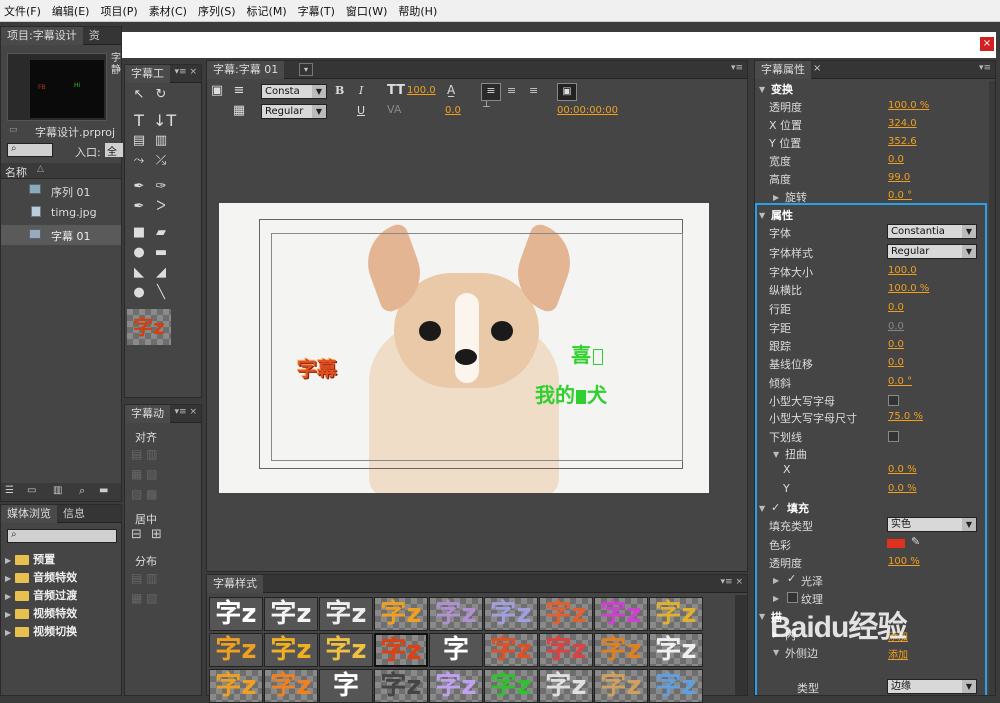 The height and width of the screenshot is (703, 1000). I want to click on title-text-right-1: 喜, so click(587, 353).